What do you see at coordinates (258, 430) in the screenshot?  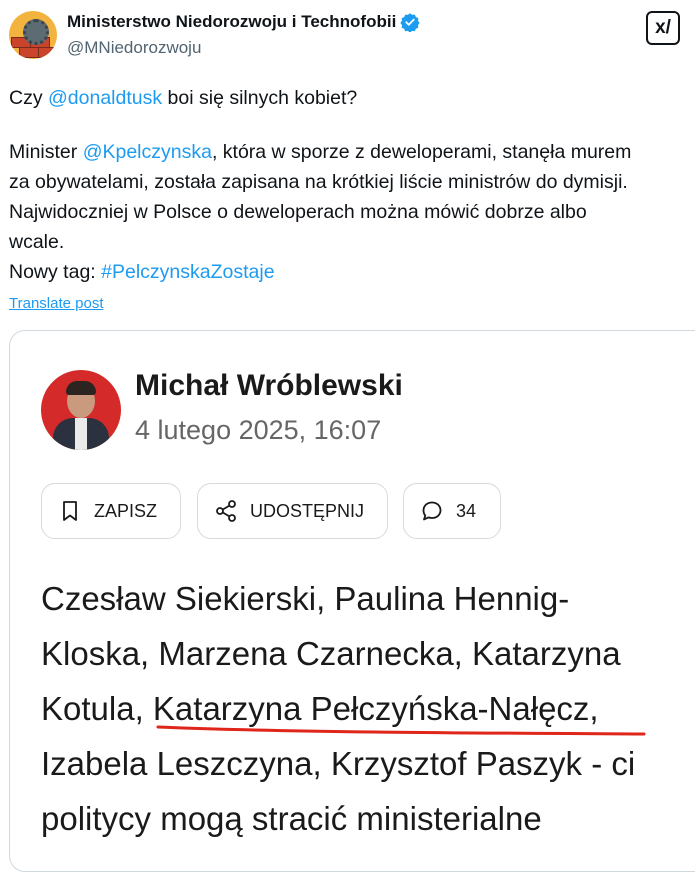 I see `article-date: 4 lutego 2025, 16:07` at bounding box center [258, 430].